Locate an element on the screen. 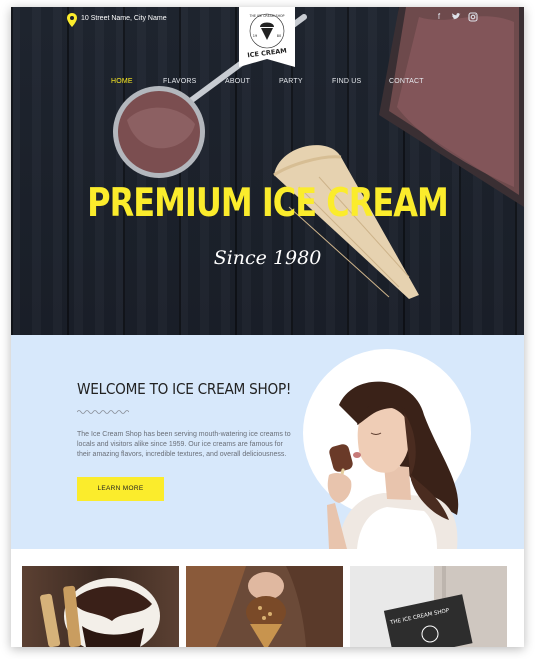  nav-flavors: FLAVORS is located at coordinates (180, 81).